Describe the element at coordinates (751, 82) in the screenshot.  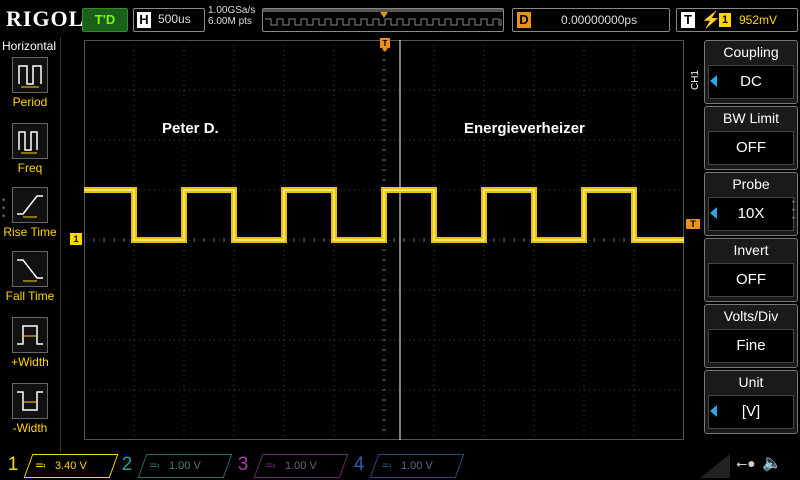
I see `coupling-value: DC` at that location.